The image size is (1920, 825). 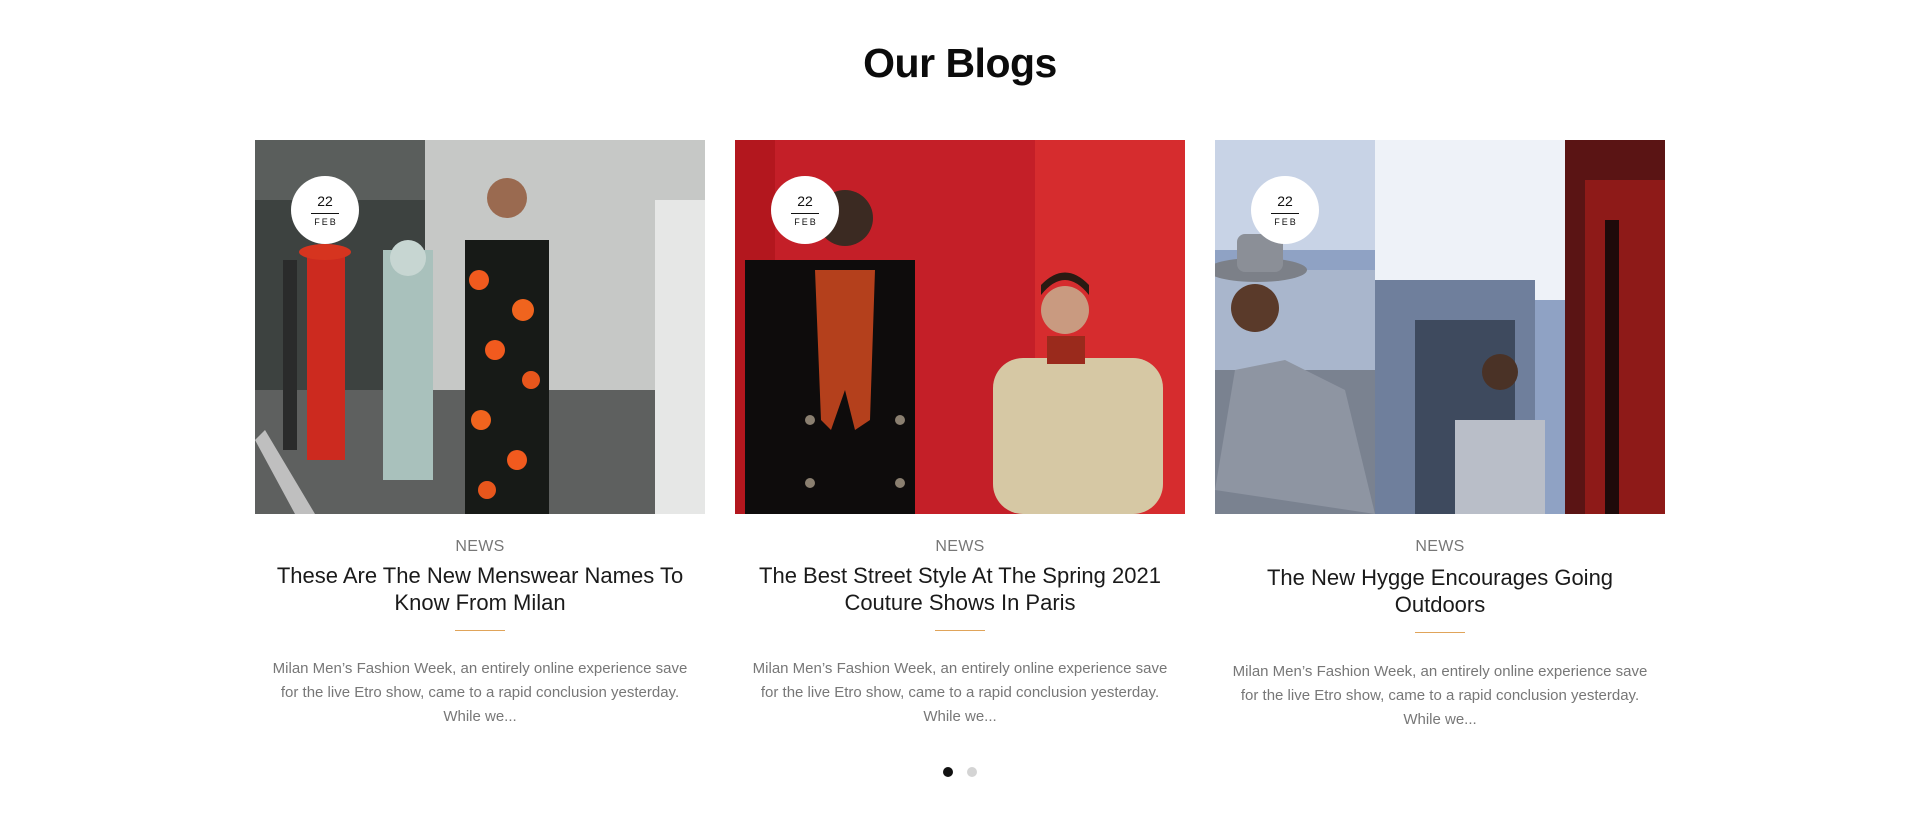 What do you see at coordinates (1440, 591) in the screenshot?
I see `post-title: The New Hygge Encourages Going Outdoors` at bounding box center [1440, 591].